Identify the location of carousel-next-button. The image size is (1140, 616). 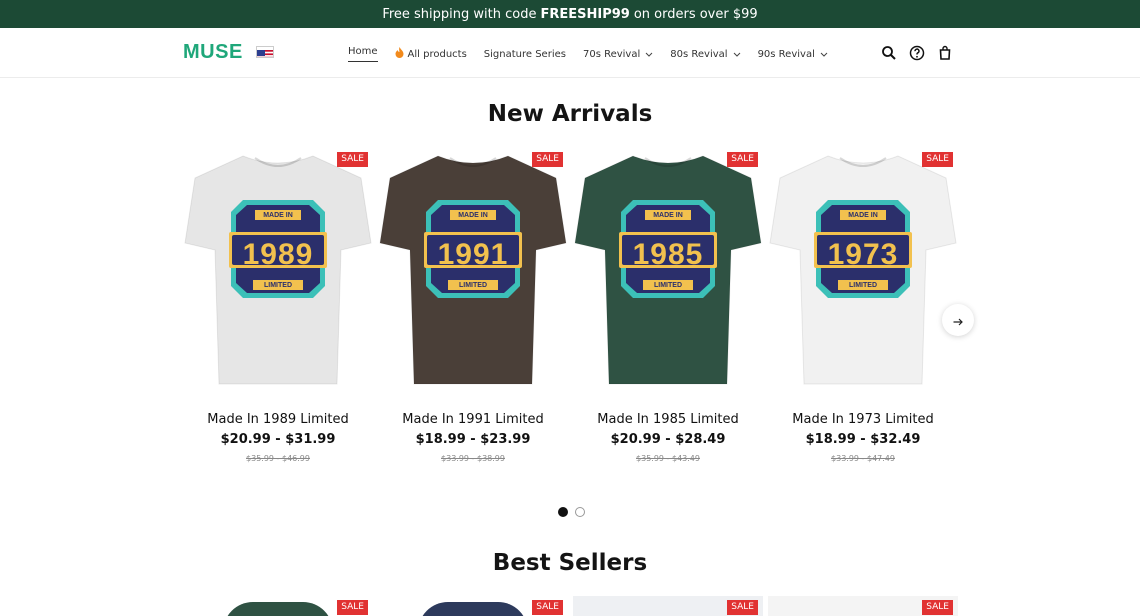
(958, 320).